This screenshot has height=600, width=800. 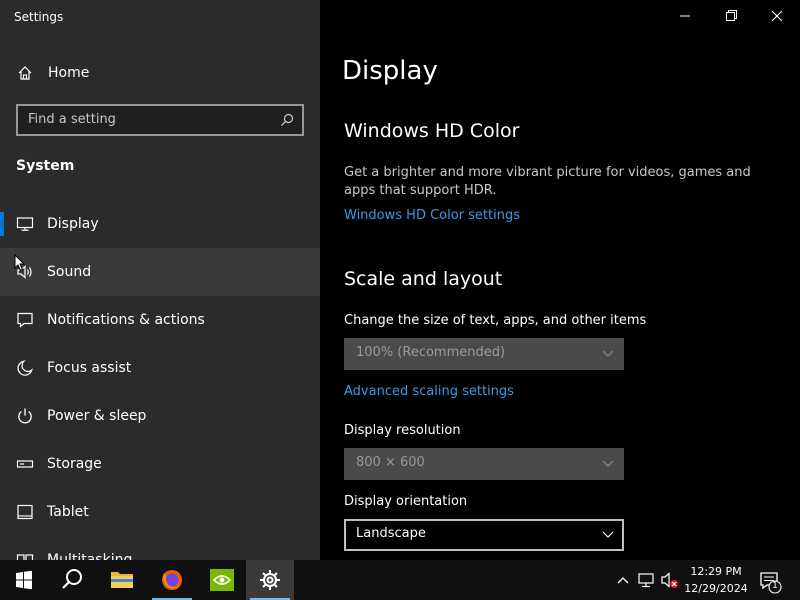 I want to click on advanced-scaling-link: Advanced scaling settings, so click(x=429, y=391).